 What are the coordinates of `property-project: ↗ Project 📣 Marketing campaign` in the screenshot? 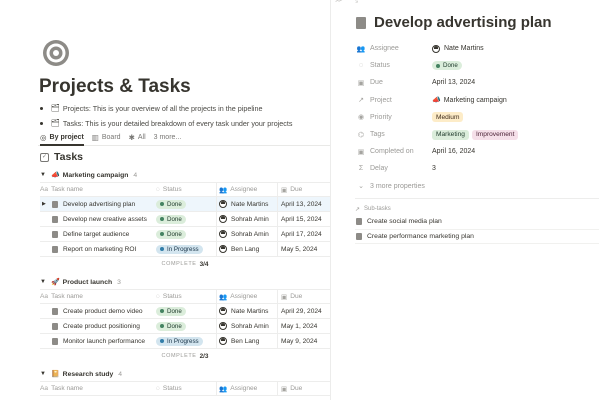 It's located at (476, 100).